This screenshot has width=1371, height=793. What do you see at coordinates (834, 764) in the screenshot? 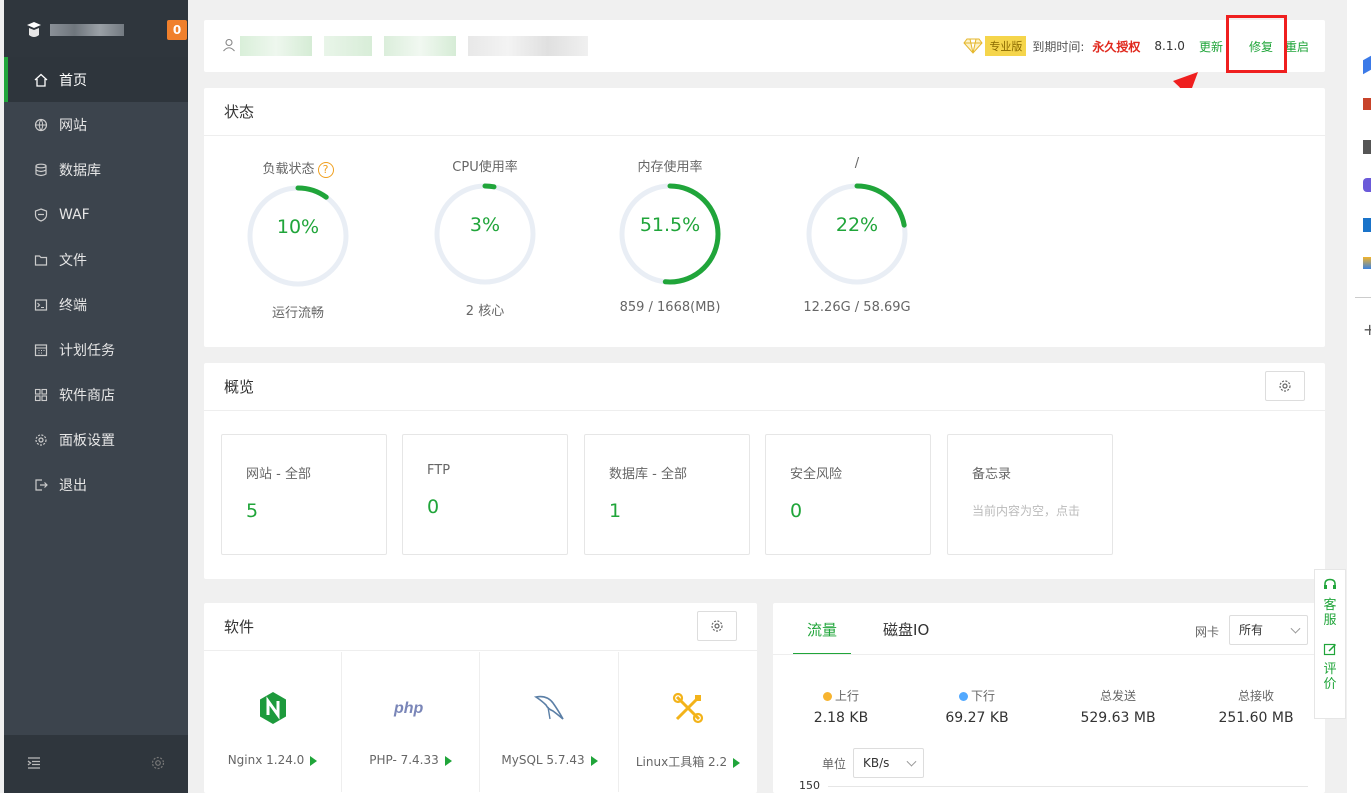
I see `unit-label: 单位` at bounding box center [834, 764].